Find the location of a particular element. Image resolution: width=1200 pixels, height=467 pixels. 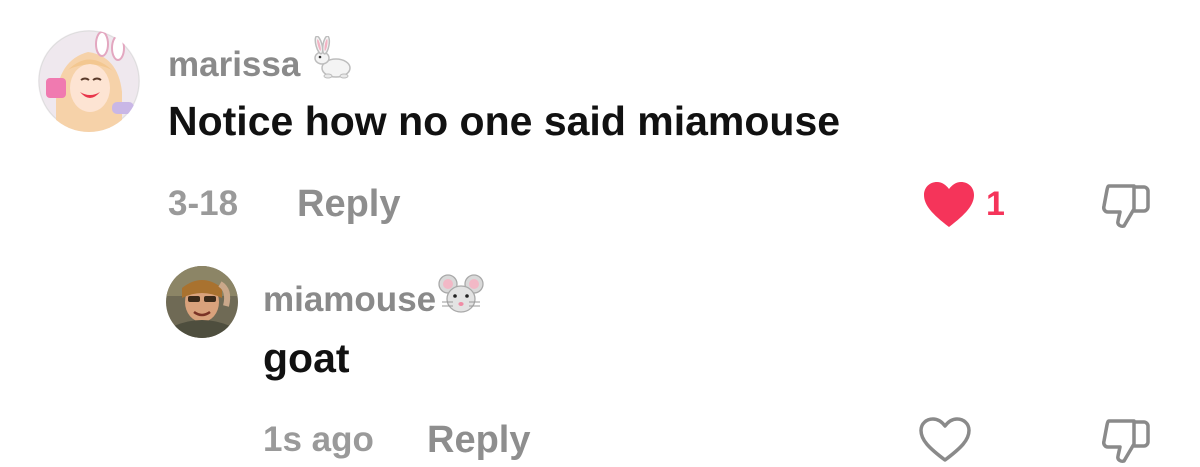

reply-text: goat is located at coordinates (306, 358).